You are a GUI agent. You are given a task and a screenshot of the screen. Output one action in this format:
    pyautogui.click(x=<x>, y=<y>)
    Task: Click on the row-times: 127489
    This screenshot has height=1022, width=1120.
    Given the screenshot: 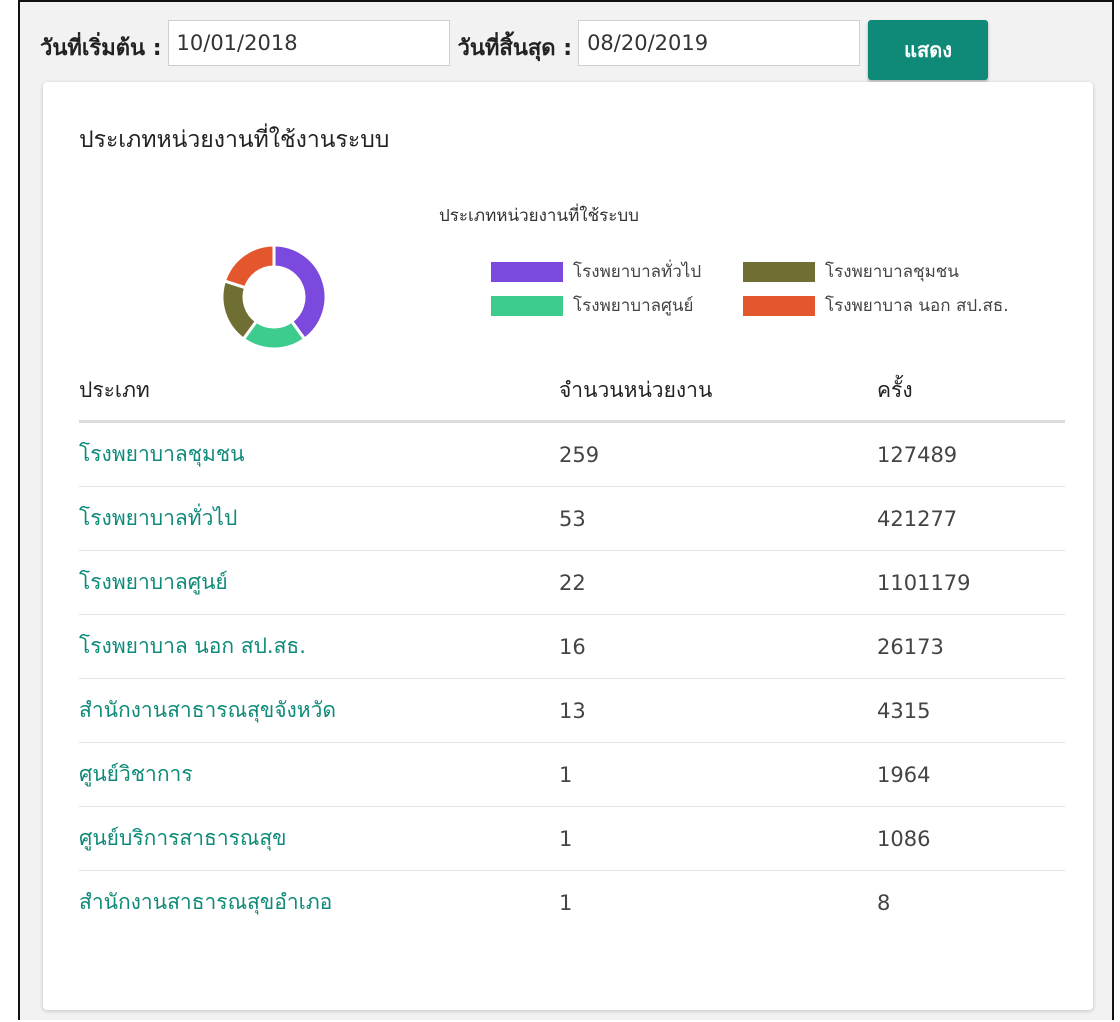 What is the action you would take?
    pyautogui.click(x=971, y=454)
    